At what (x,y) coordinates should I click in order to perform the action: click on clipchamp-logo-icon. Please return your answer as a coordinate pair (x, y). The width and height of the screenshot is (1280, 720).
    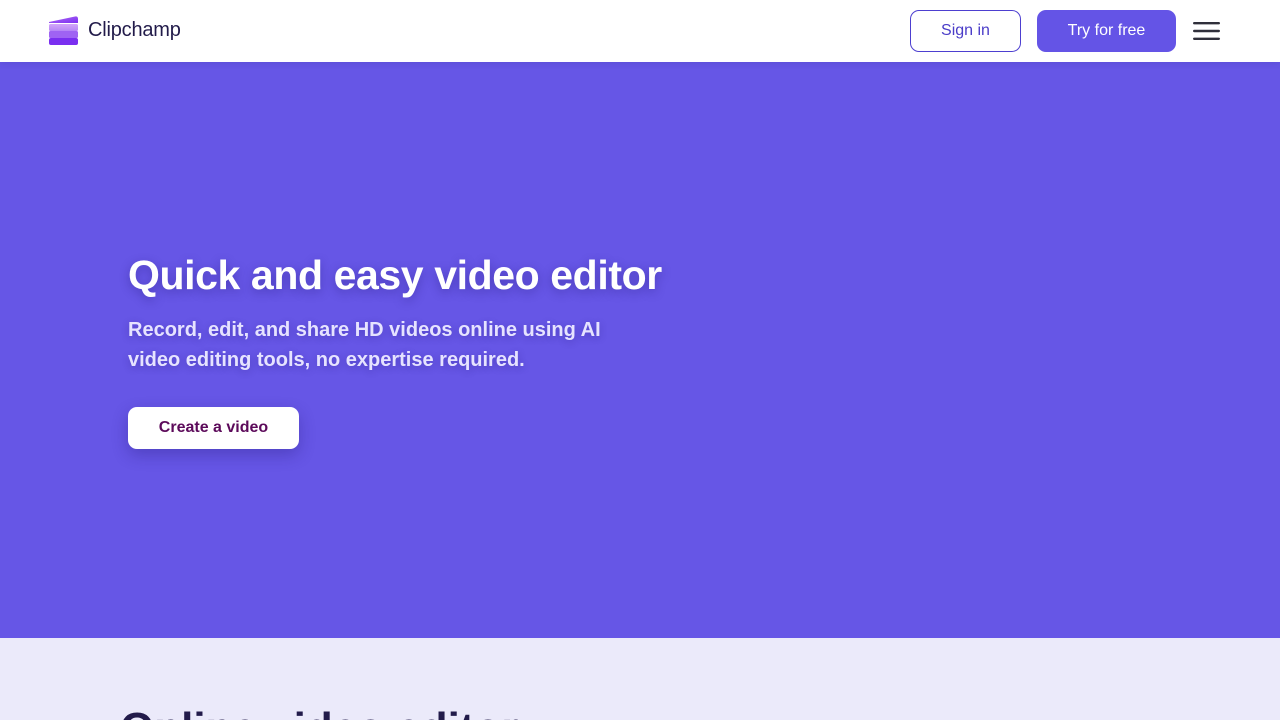
    Looking at the image, I should click on (63, 30).